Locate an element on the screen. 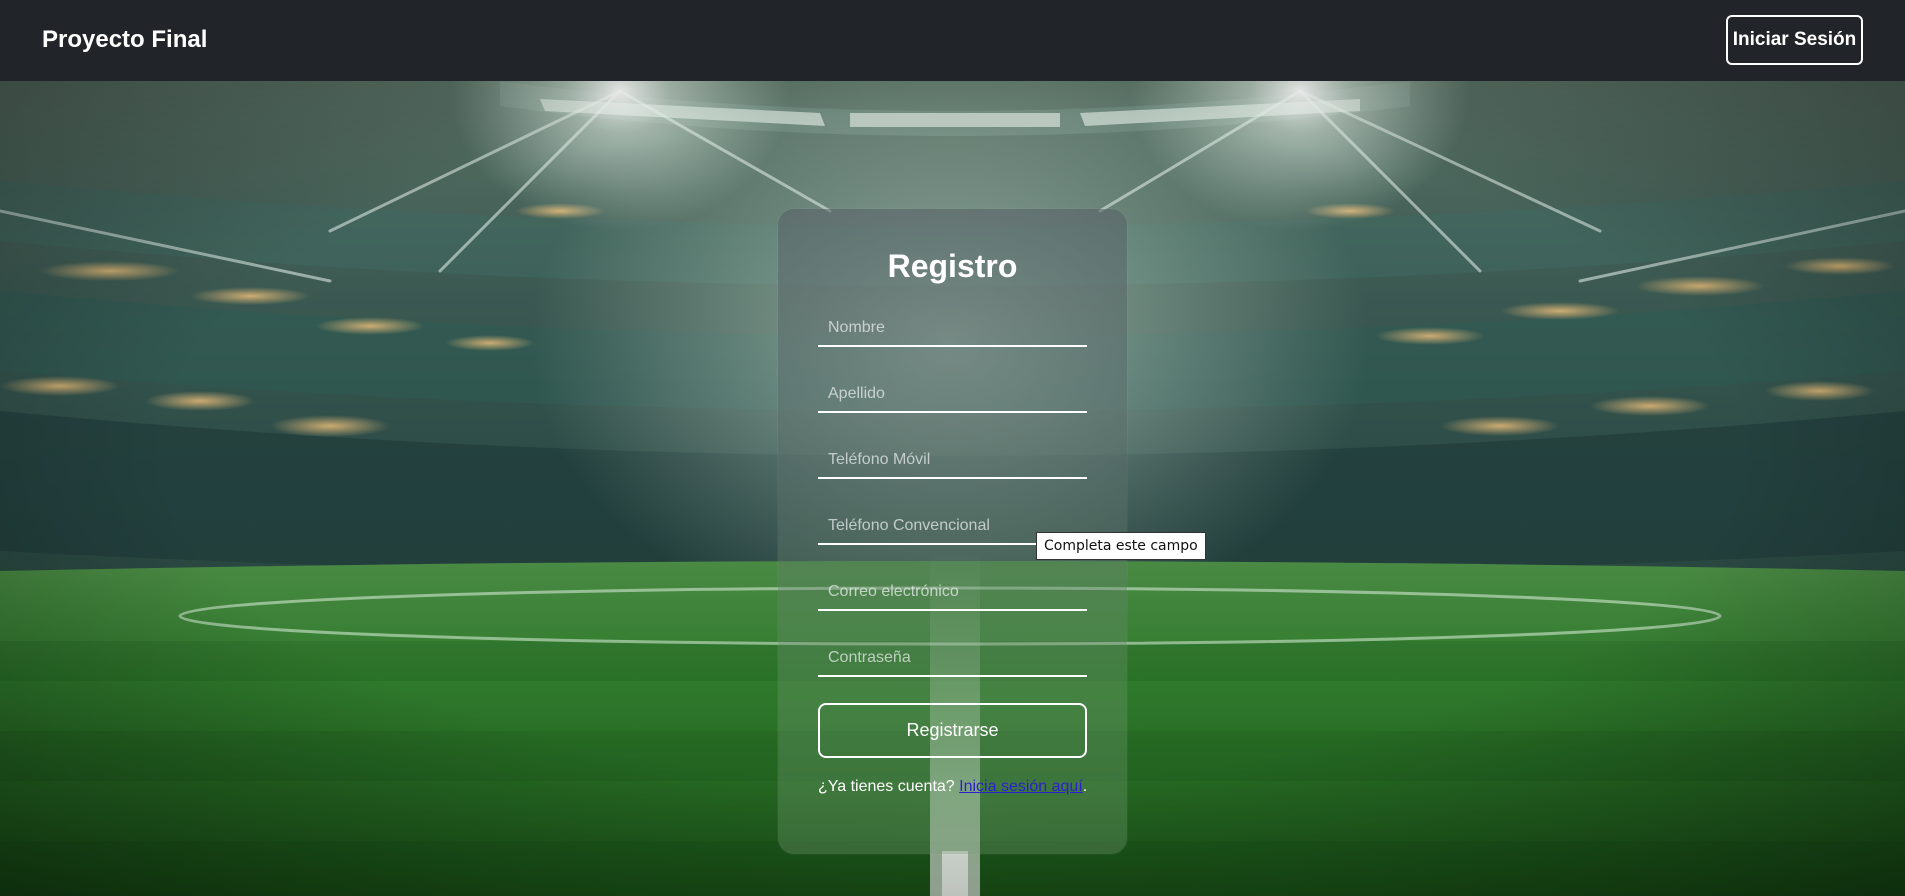 Image resolution: width=1905 pixels, height=896 pixels. login-prompt: ¿Ya tienes cuenta? Inicia sesión aquí. is located at coordinates (958, 787).